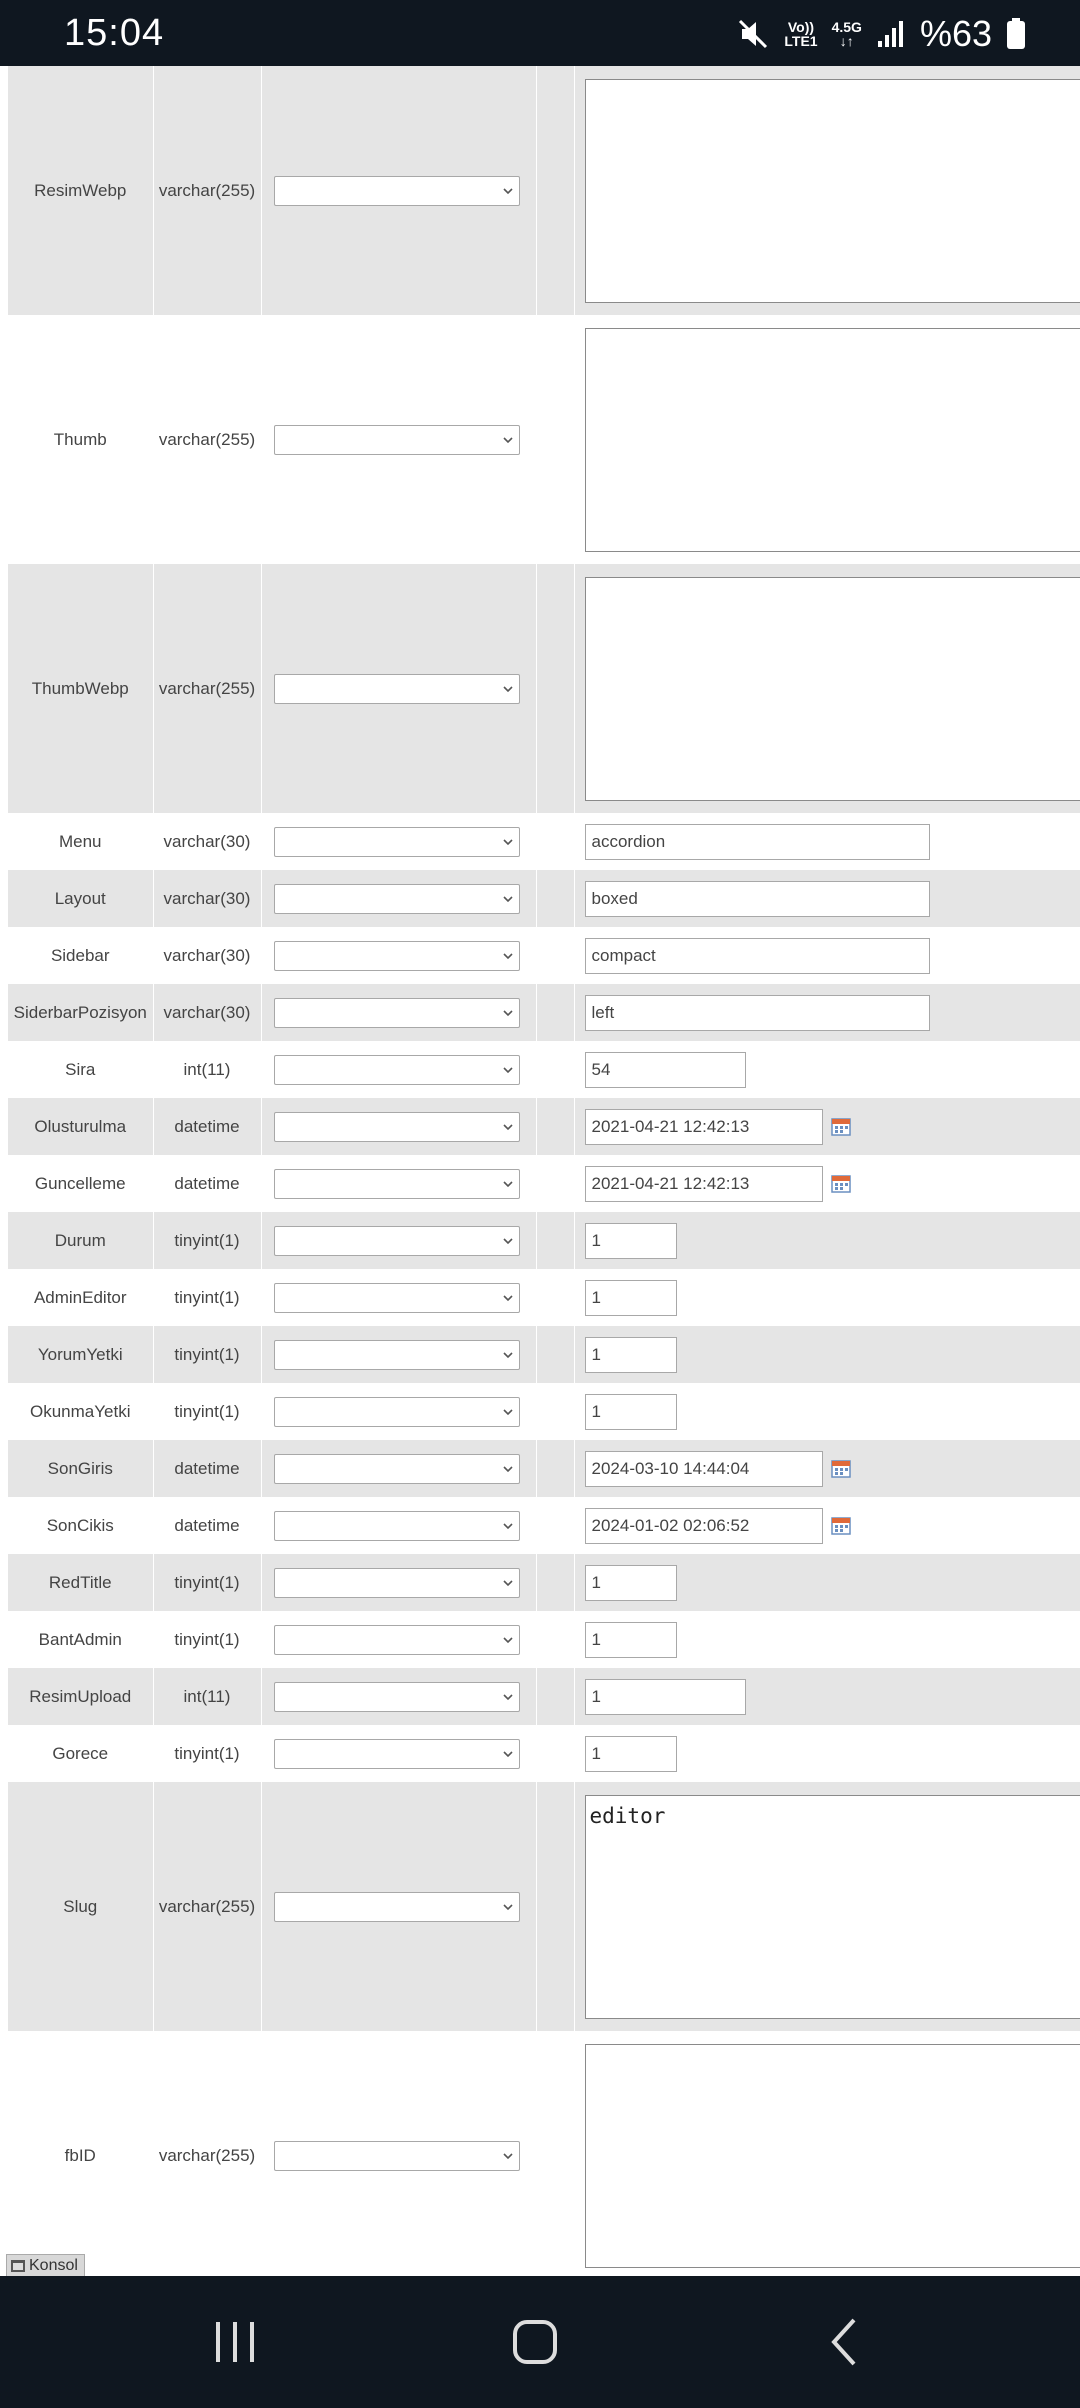 Image resolution: width=1080 pixels, height=2408 pixels. Describe the element at coordinates (665, 1069) in the screenshot. I see `value-input: 54` at that location.